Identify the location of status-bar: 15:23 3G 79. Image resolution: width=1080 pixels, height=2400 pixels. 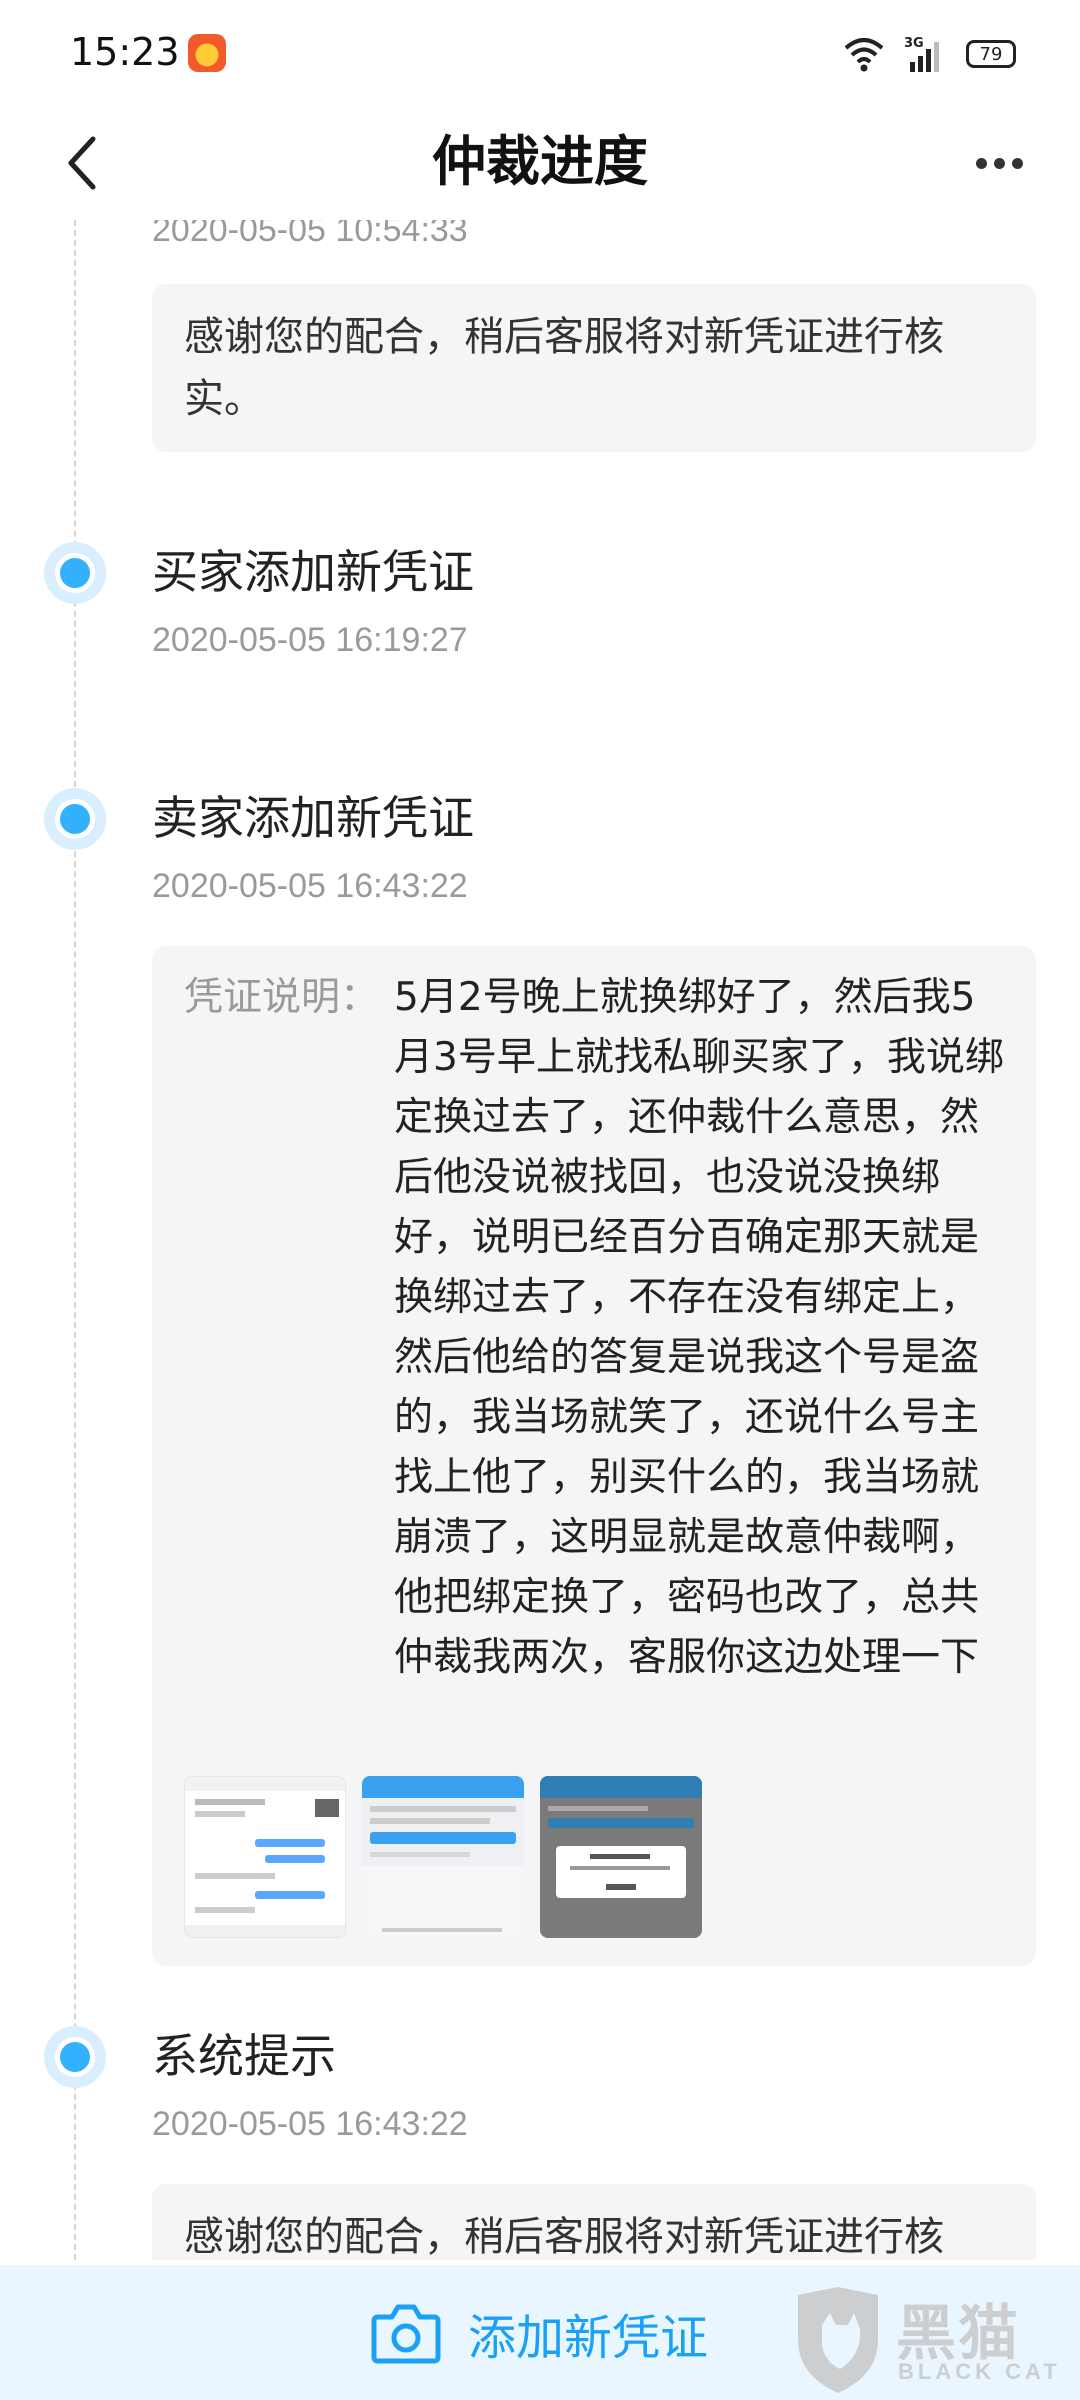
(540, 55).